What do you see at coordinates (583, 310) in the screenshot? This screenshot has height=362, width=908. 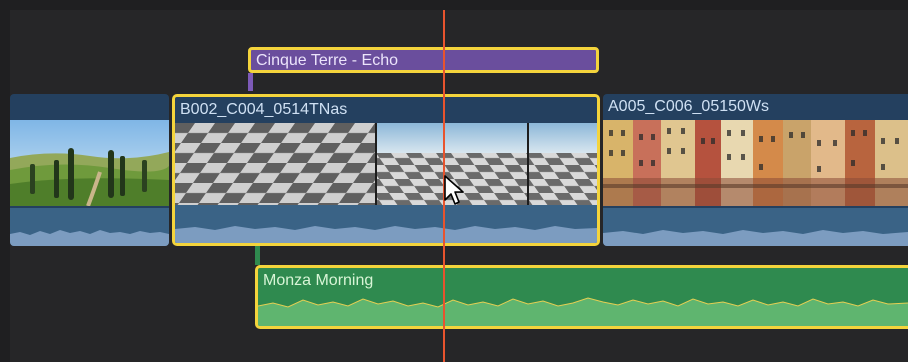 I see `audio-waveform` at bounding box center [583, 310].